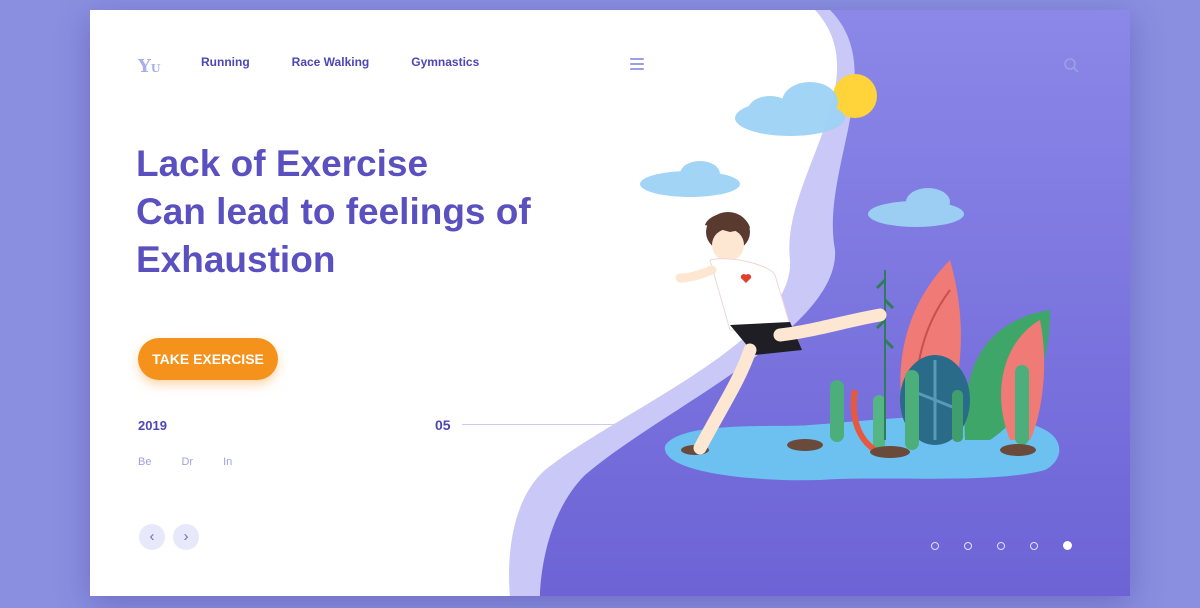  Describe the element at coordinates (443, 425) in the screenshot. I see `slide-number: 05` at that location.